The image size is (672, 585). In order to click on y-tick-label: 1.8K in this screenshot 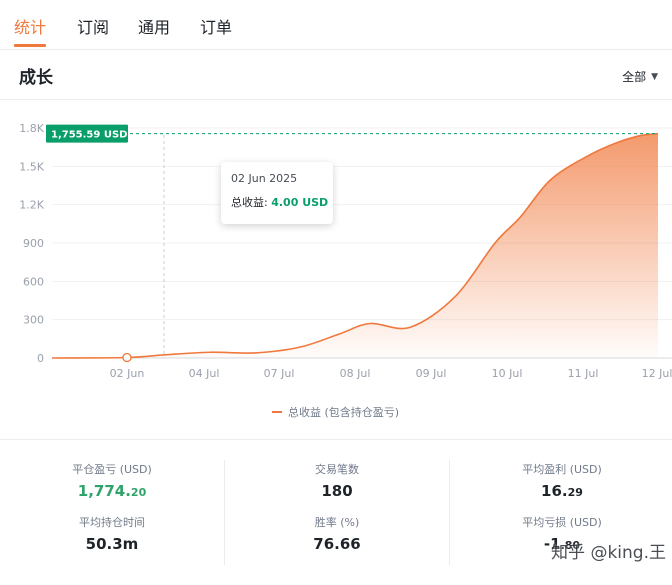, I will do `click(31, 128)`.